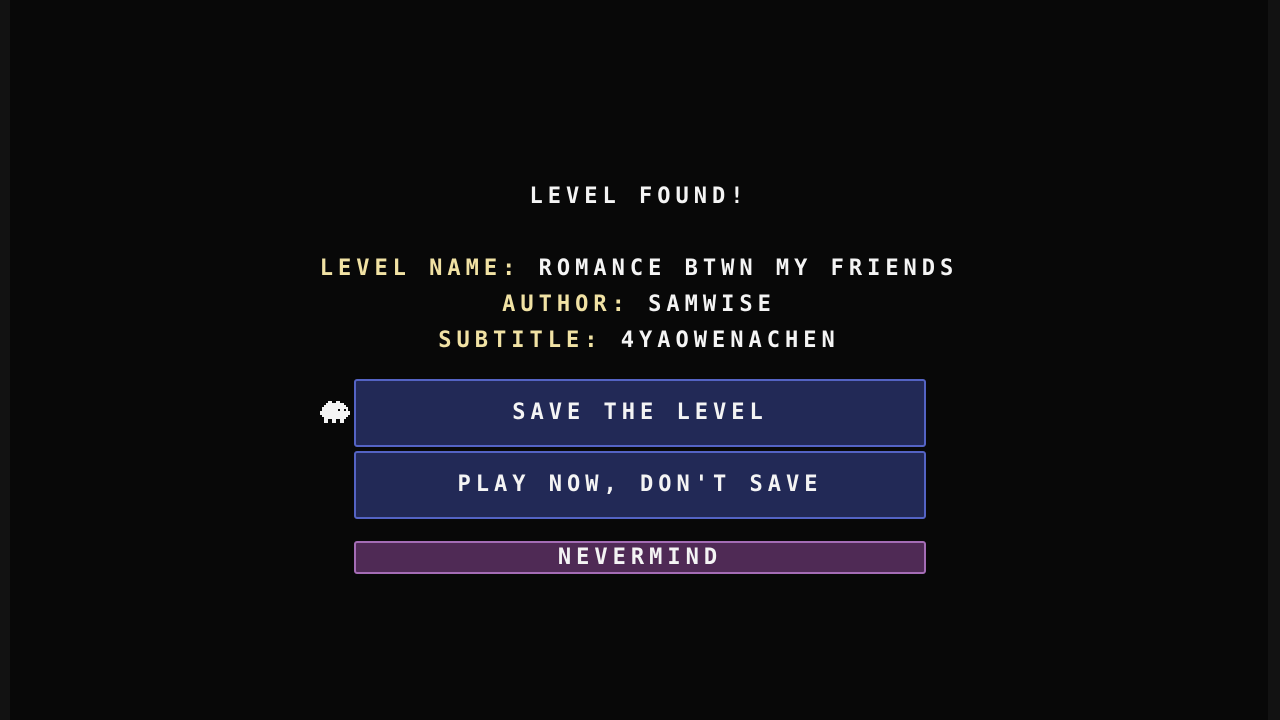 The image size is (1280, 720). I want to click on author-label: AUTHOR:, so click(566, 304).